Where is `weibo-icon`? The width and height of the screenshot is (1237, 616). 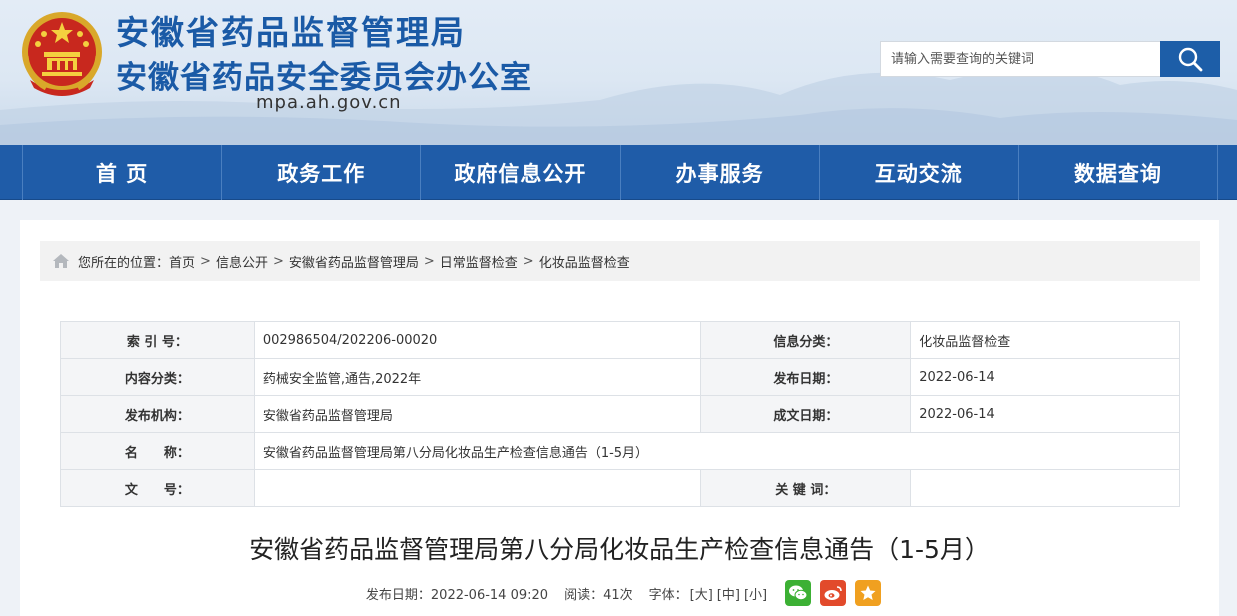 weibo-icon is located at coordinates (833, 593).